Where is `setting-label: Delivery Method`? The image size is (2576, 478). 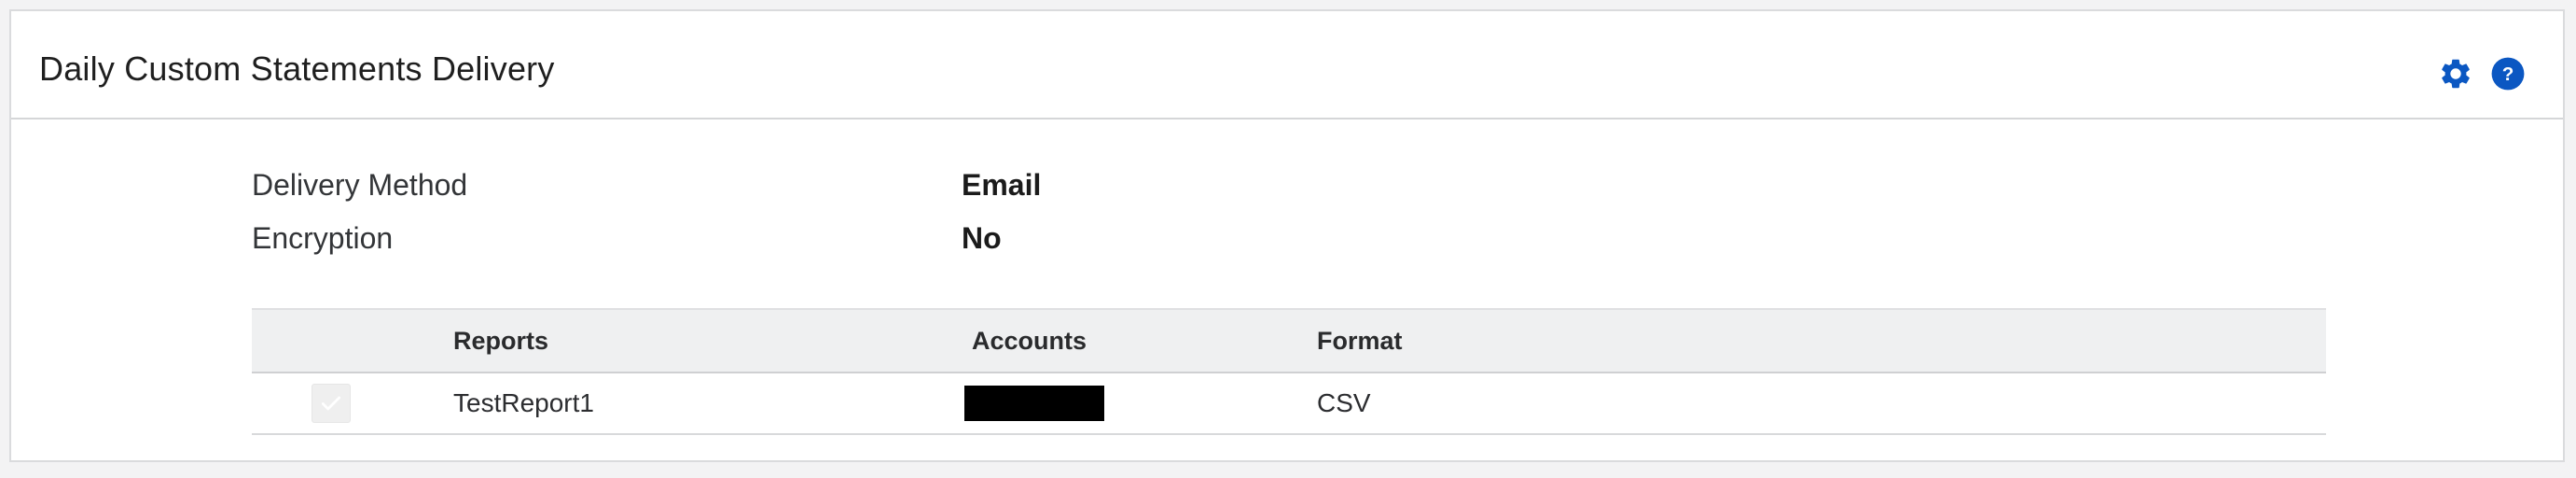 setting-label: Delivery Method is located at coordinates (360, 185).